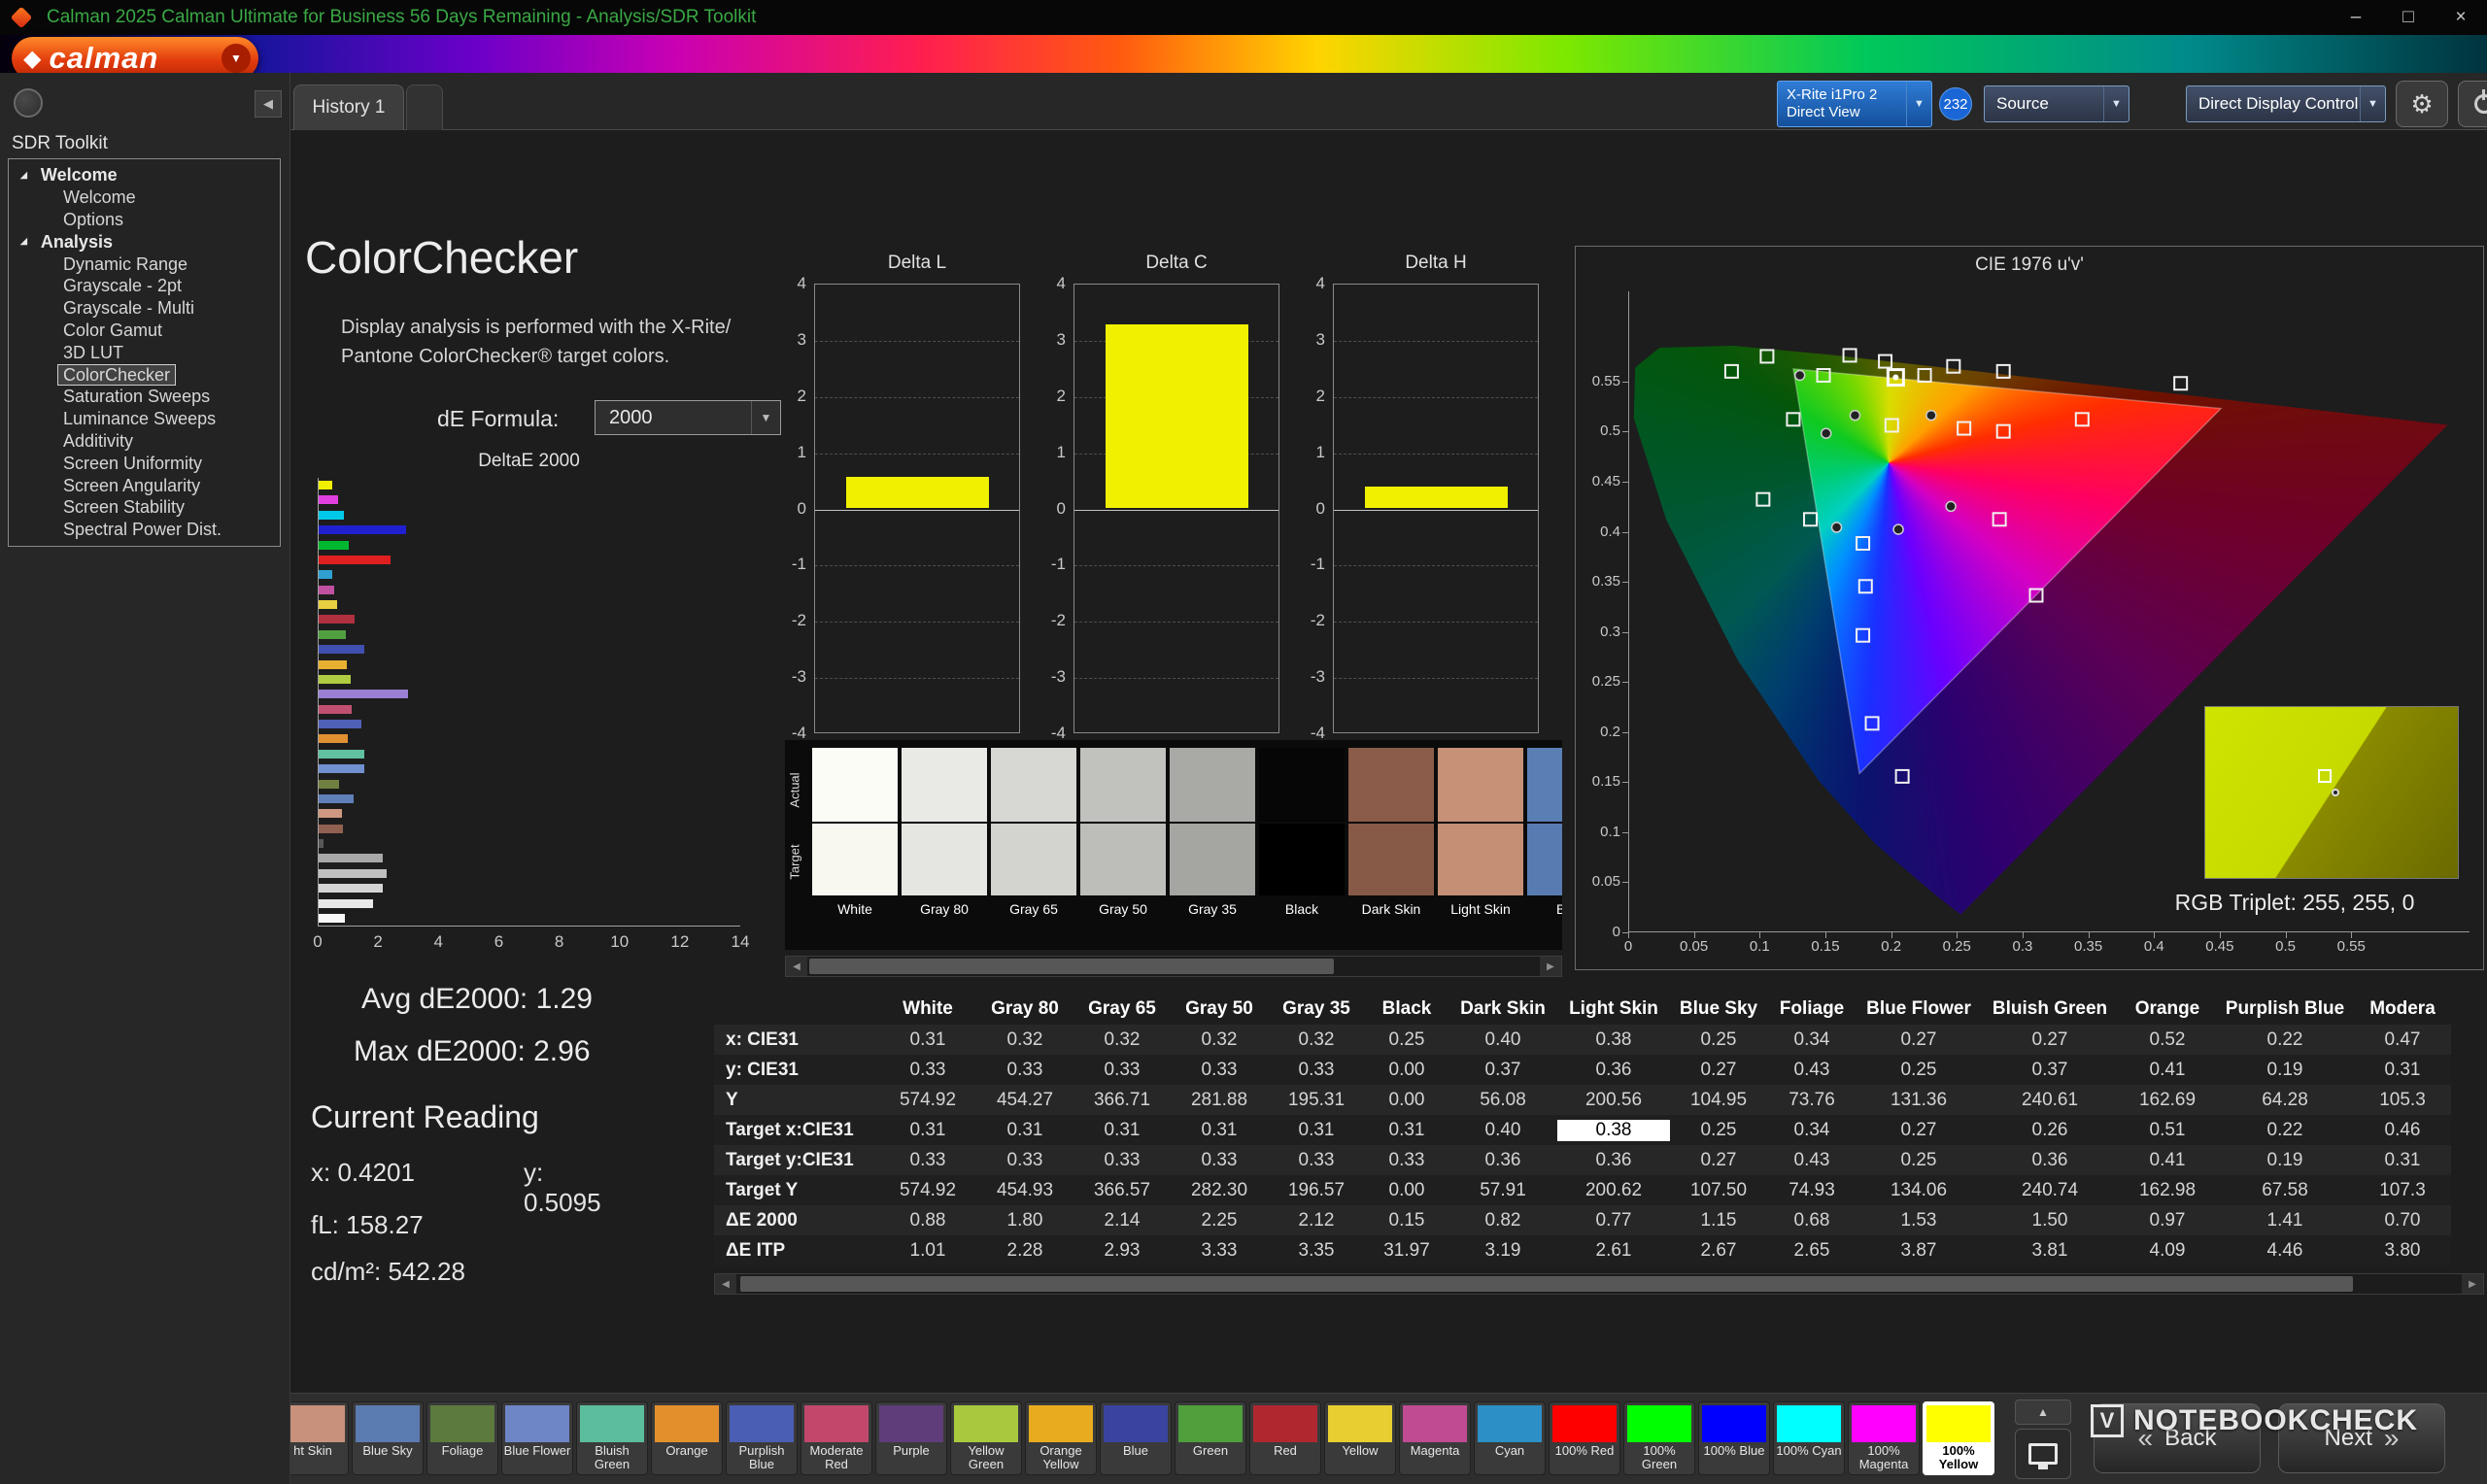 The width and height of the screenshot is (2487, 1484). I want to click on table-cell: 1.53, so click(1919, 1220).